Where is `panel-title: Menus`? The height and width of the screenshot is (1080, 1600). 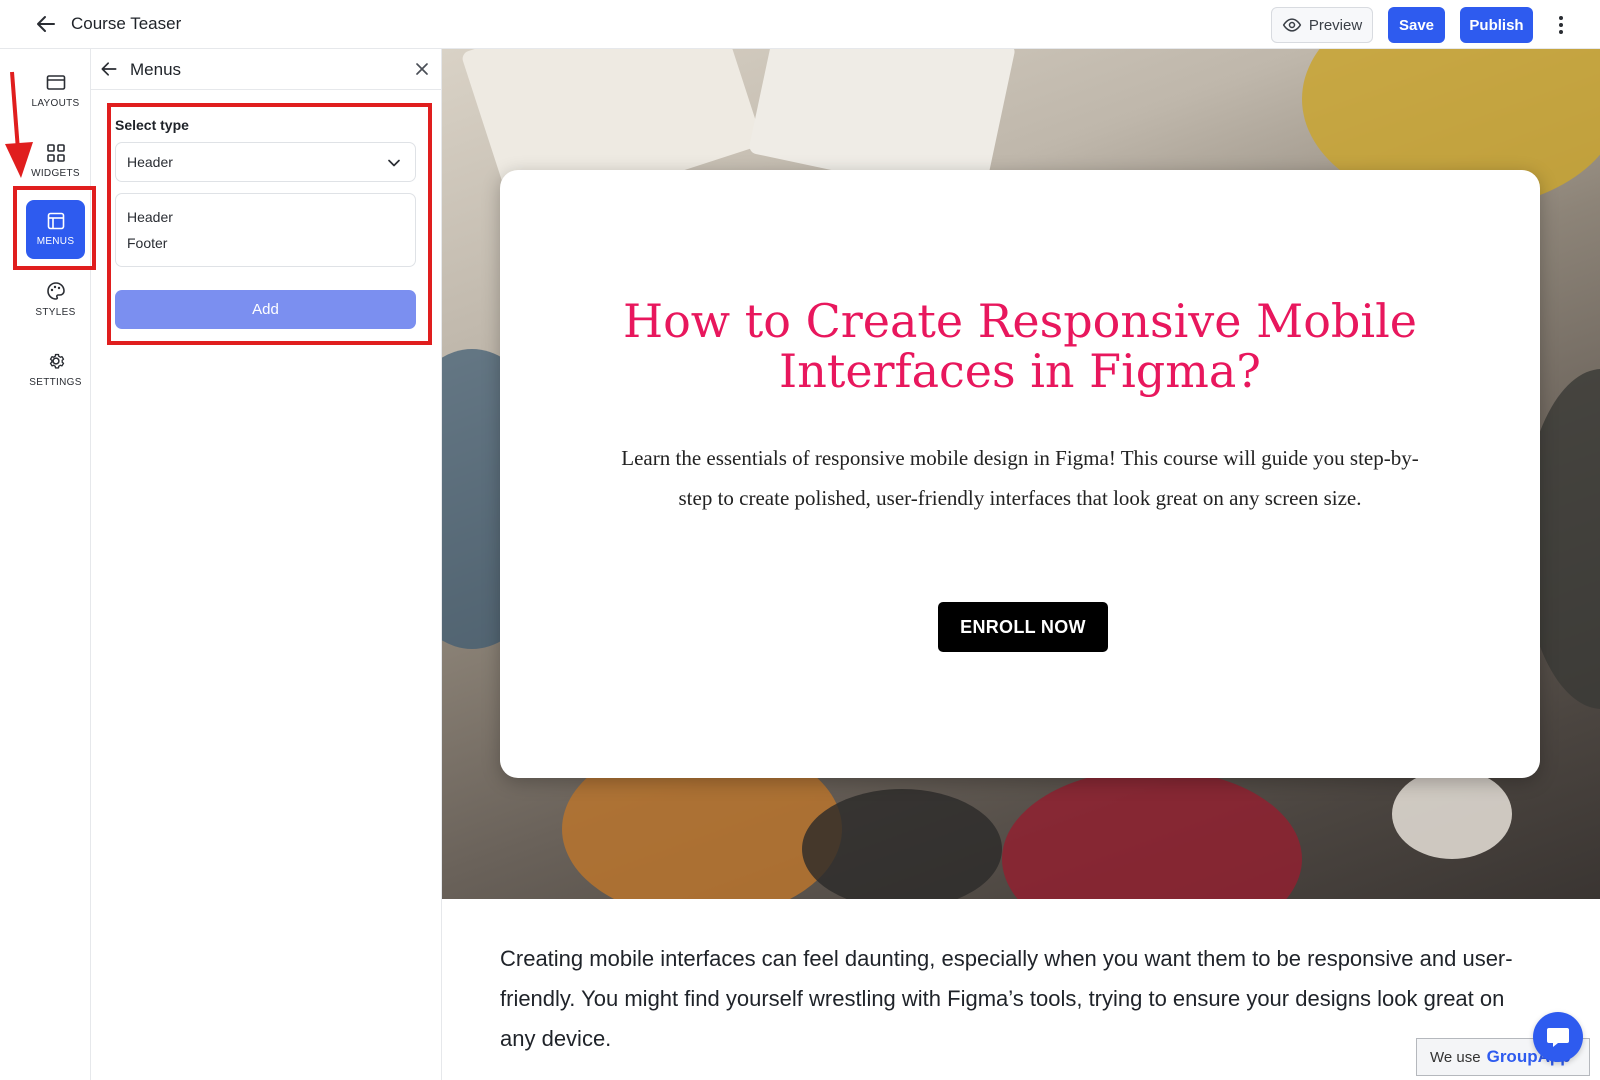 panel-title: Menus is located at coordinates (156, 69).